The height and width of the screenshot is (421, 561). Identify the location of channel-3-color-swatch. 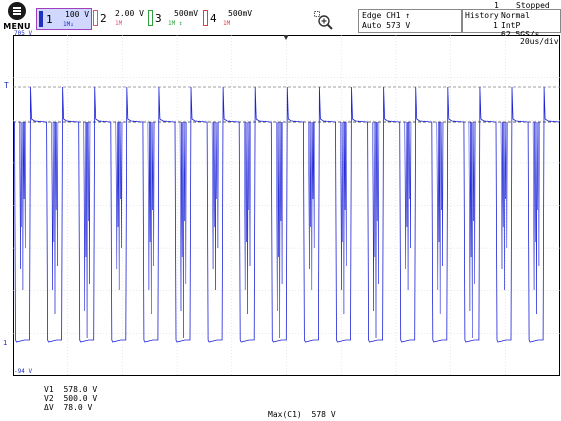
(150, 18).